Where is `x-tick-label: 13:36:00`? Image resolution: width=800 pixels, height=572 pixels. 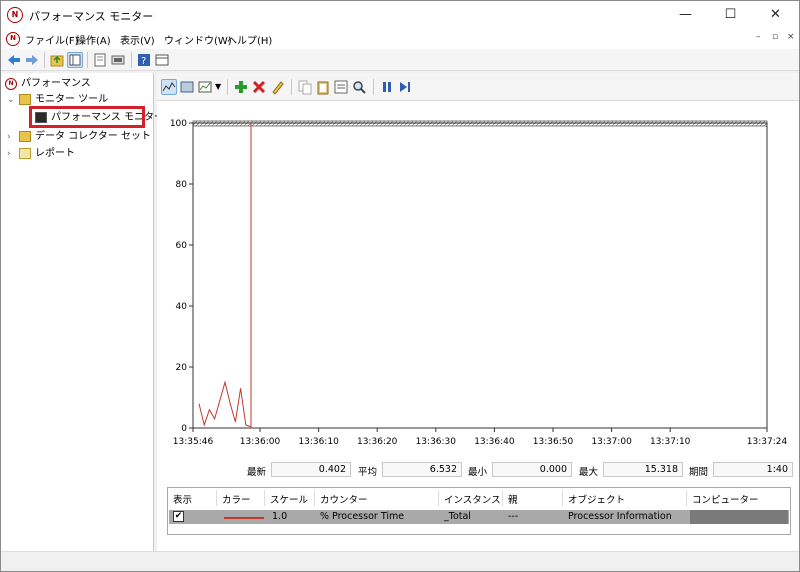 x-tick-label: 13:36:00 is located at coordinates (260, 442).